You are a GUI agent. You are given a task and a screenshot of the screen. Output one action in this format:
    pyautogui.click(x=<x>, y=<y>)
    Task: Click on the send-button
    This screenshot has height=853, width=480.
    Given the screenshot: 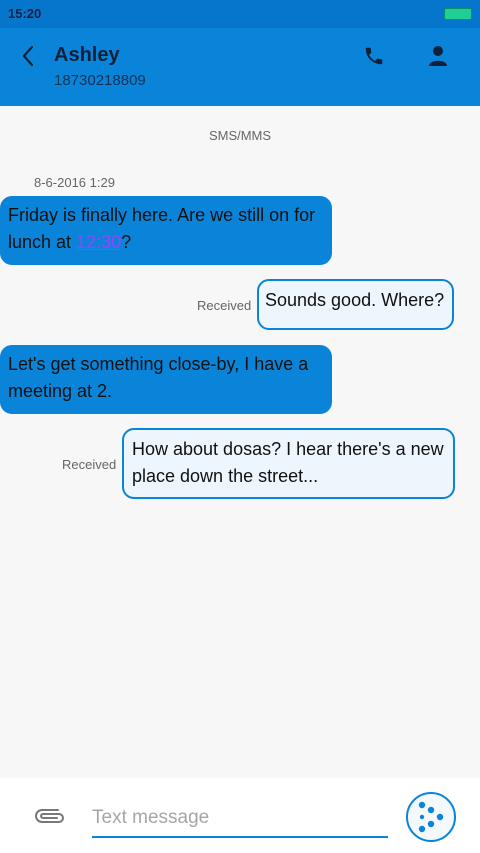 What is the action you would take?
    pyautogui.click(x=431, y=817)
    